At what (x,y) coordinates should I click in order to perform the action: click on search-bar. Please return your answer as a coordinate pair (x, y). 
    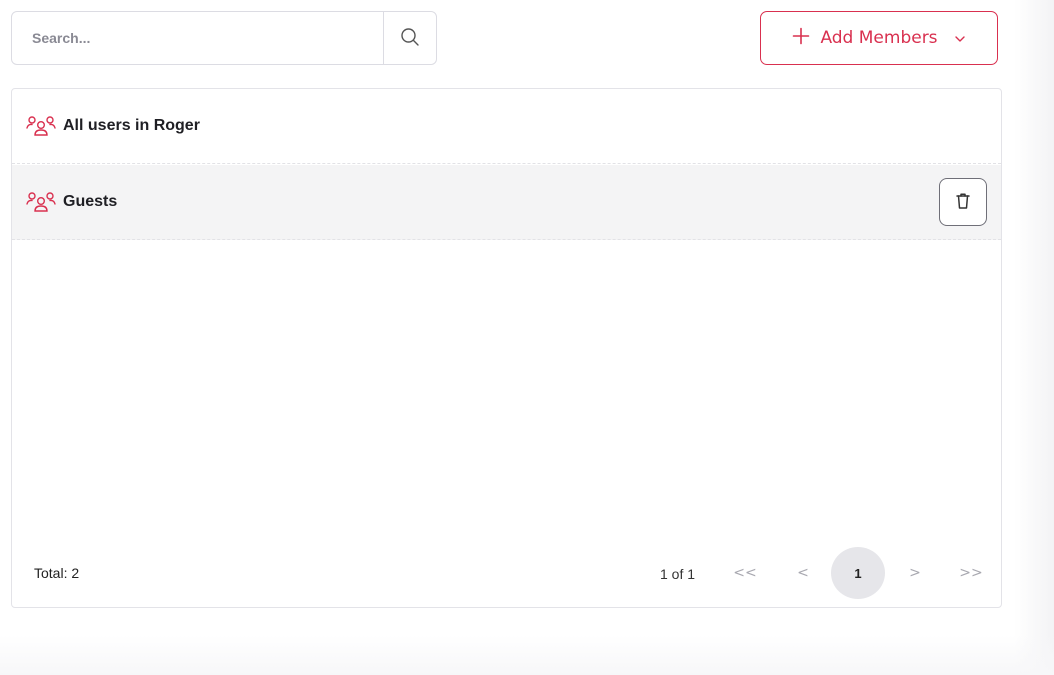
    Looking at the image, I should click on (224, 38).